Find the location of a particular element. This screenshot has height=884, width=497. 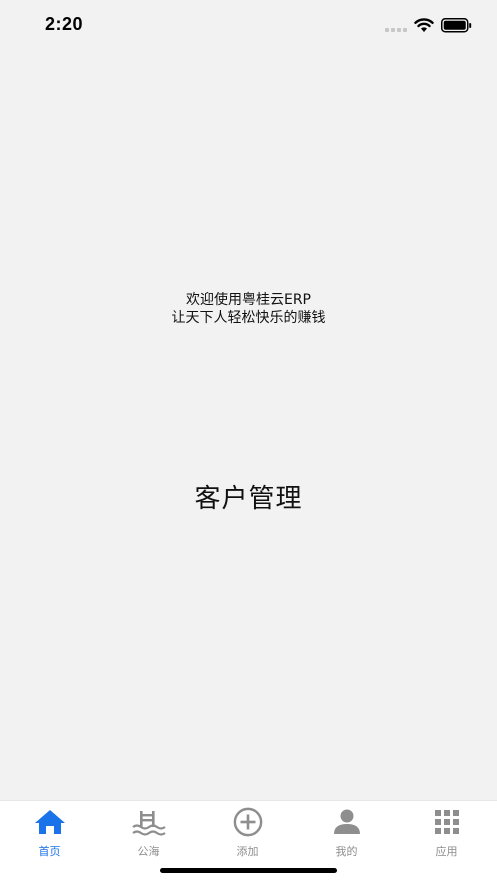

tab-home: 首页 is located at coordinates (49, 833).